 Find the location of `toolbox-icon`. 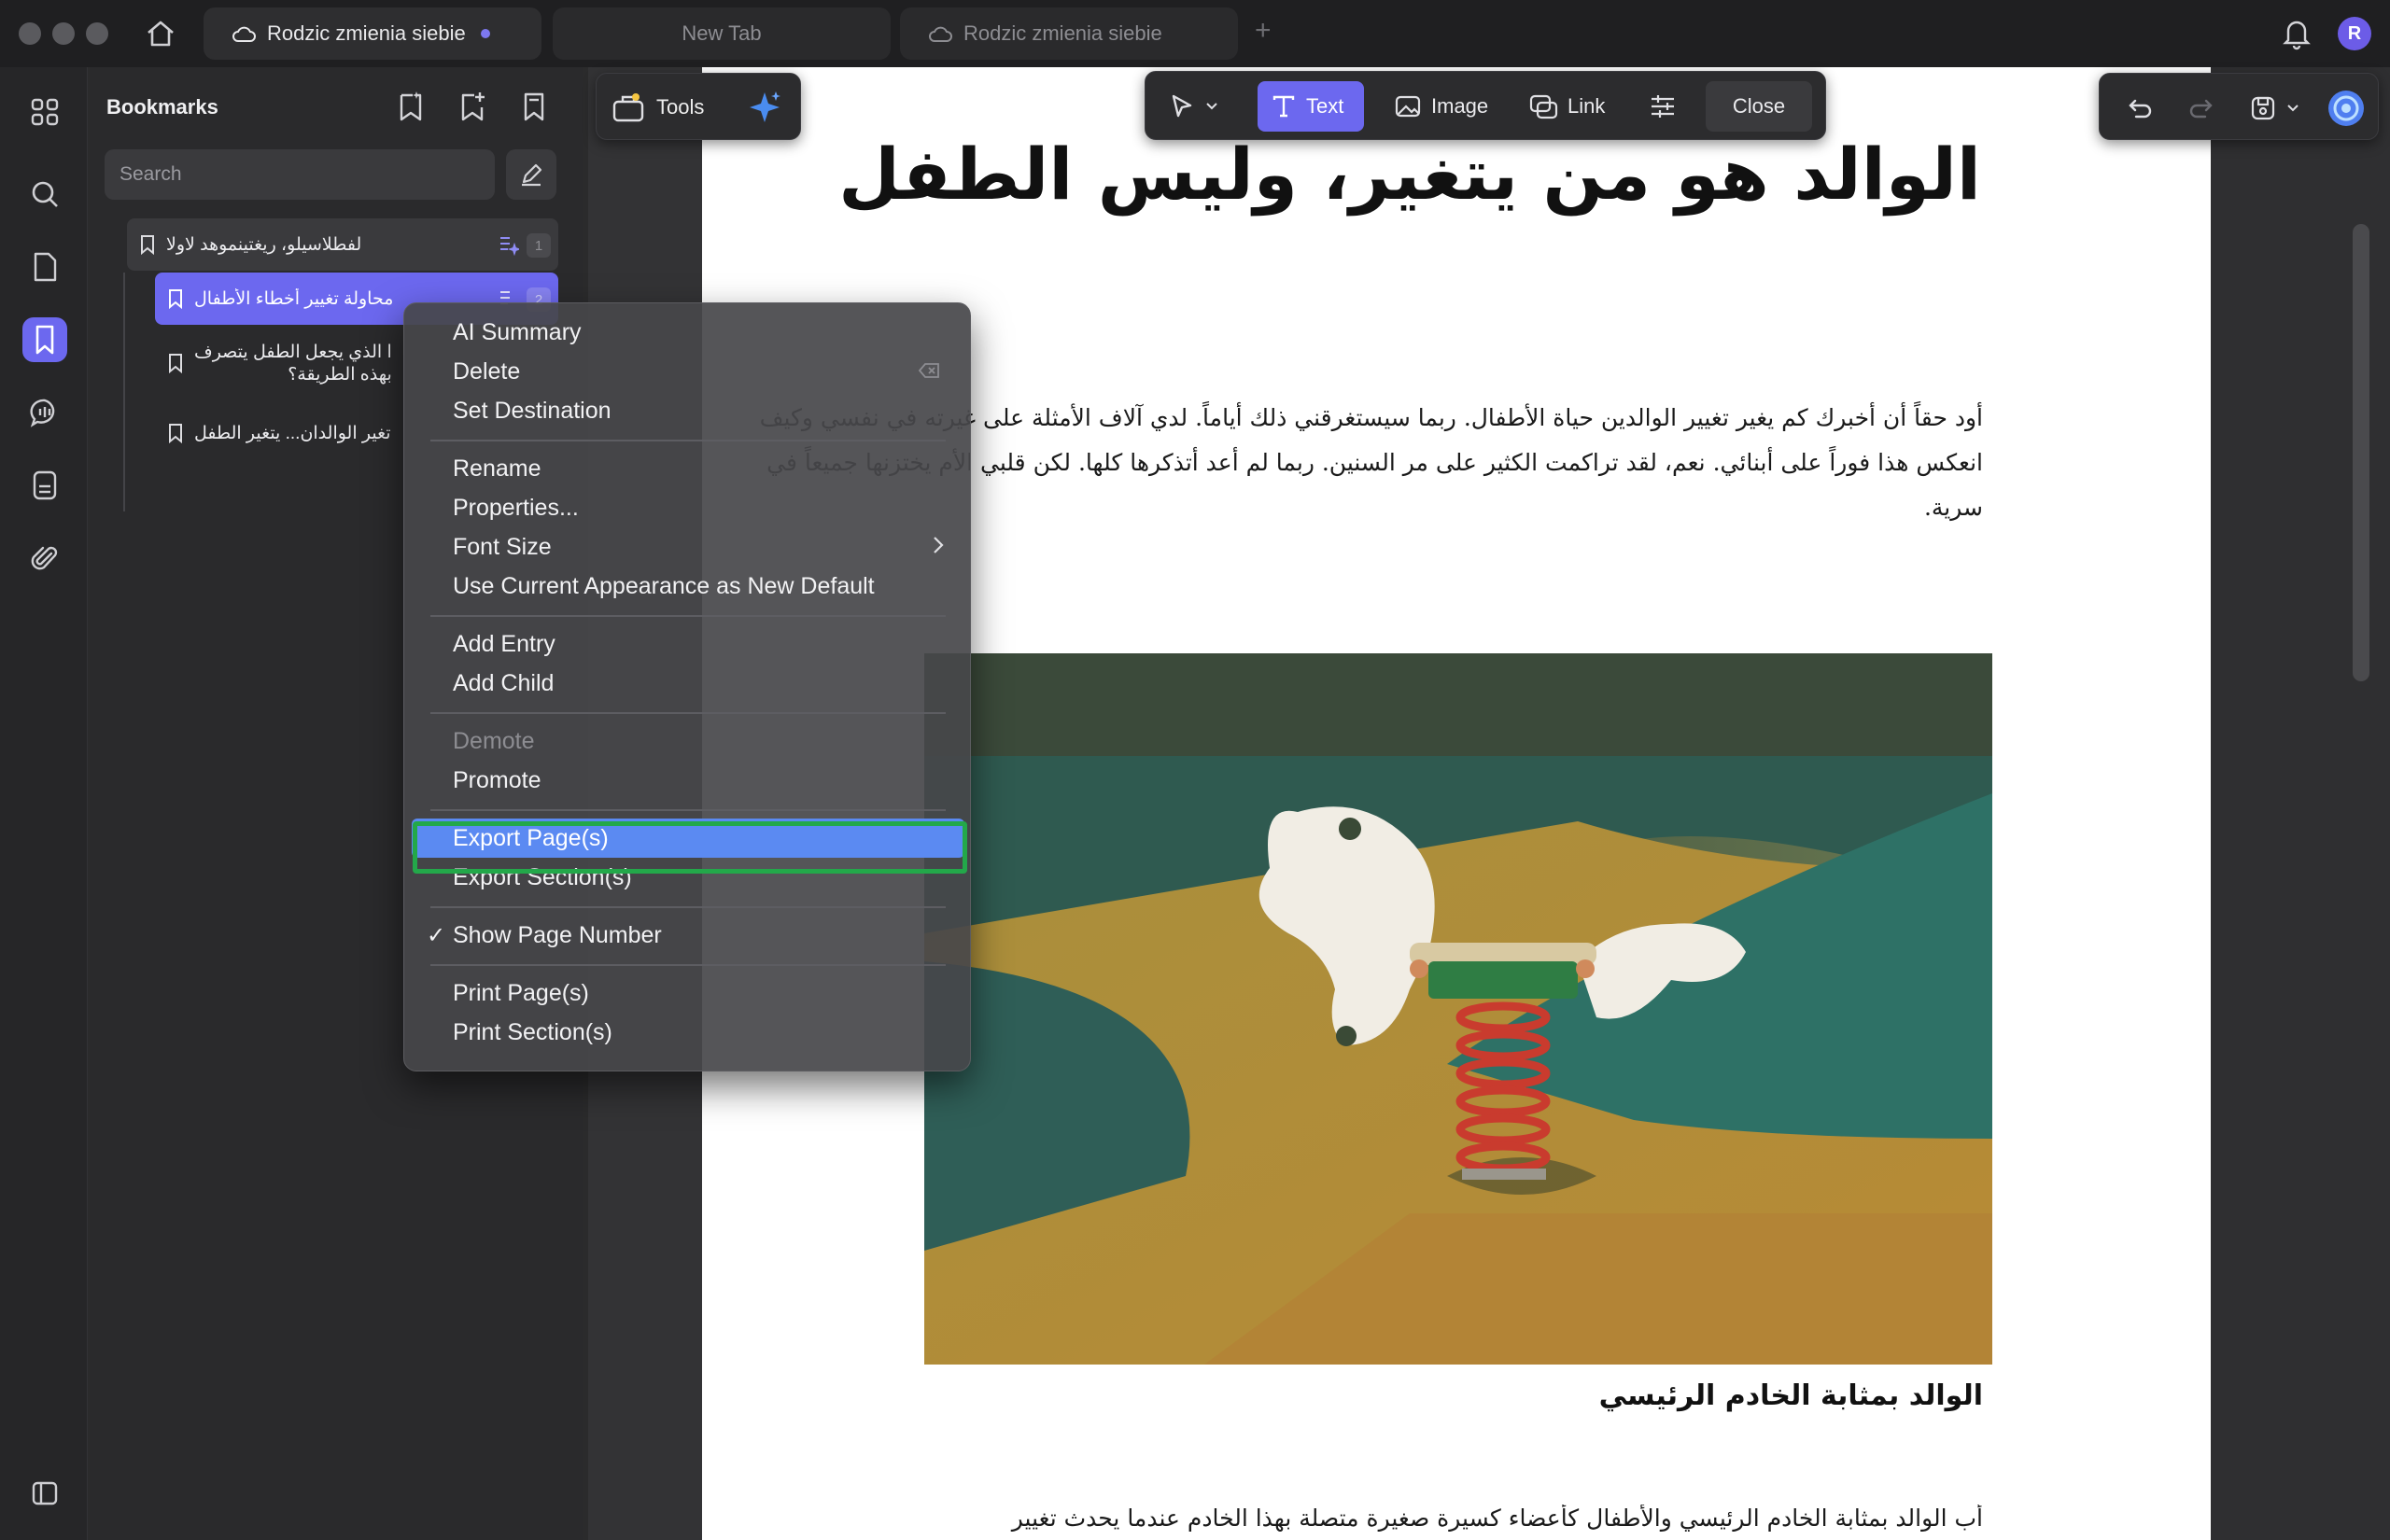

toolbox-icon is located at coordinates (628, 107).